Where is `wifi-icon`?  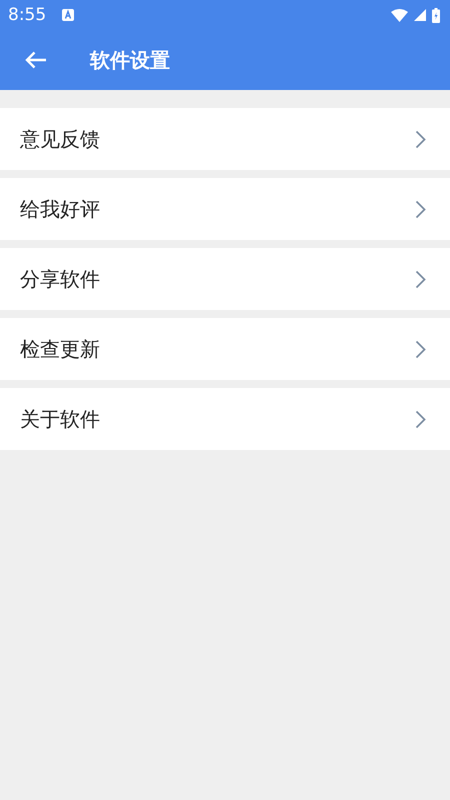 wifi-icon is located at coordinates (399, 15).